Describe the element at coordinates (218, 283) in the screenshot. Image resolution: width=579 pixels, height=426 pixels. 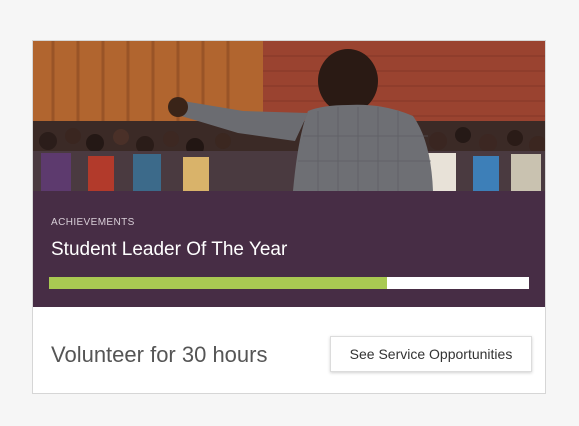
I see `progress-fill` at that location.